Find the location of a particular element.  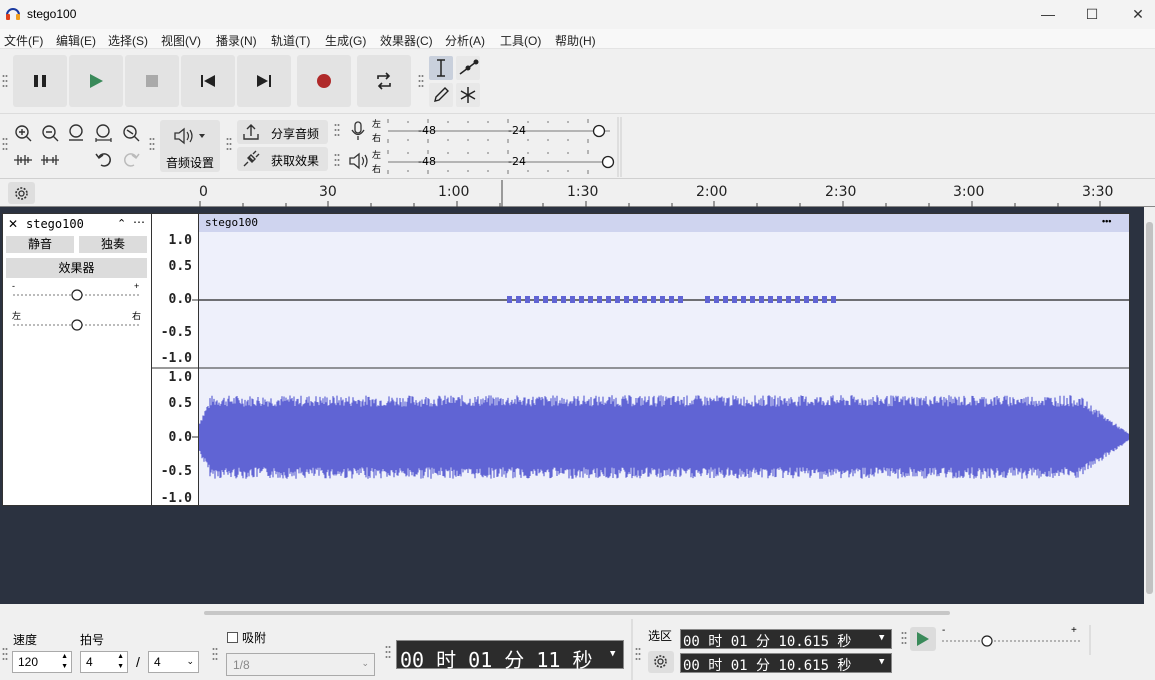

redo-button is located at coordinates (131, 160).